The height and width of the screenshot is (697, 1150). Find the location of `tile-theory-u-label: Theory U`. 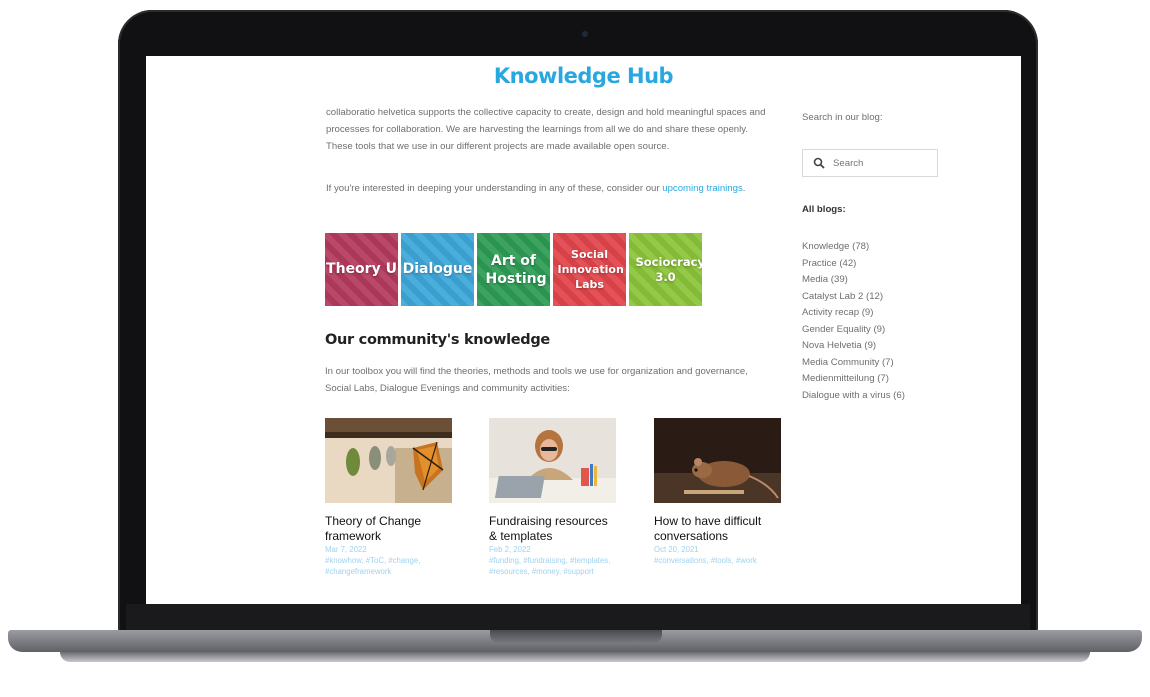

tile-theory-u-label: Theory U is located at coordinates (361, 269).